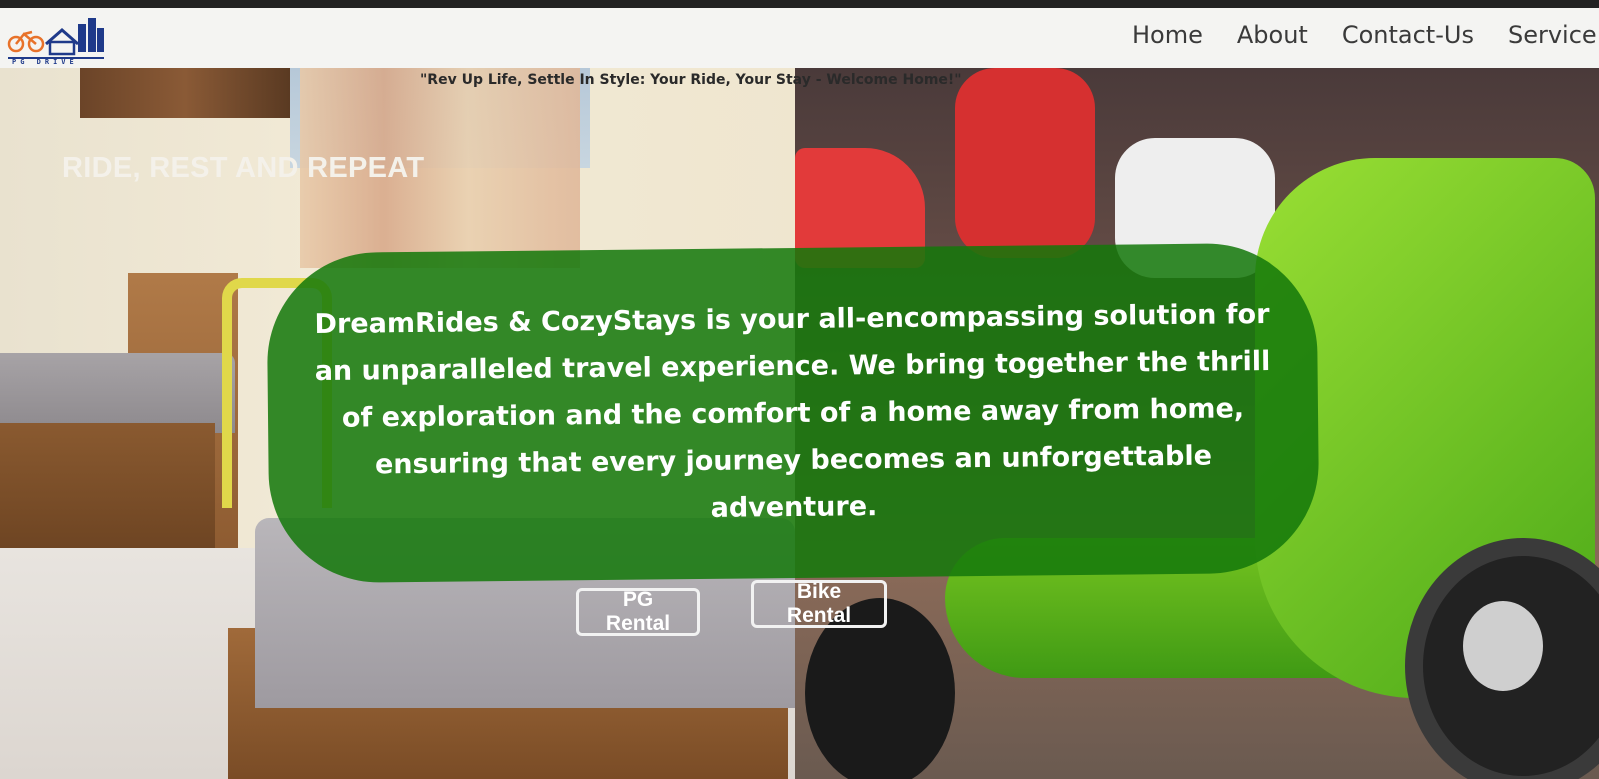 This screenshot has height=779, width=1599. What do you see at coordinates (1167, 35) in the screenshot?
I see `nav-home-link: Home` at bounding box center [1167, 35].